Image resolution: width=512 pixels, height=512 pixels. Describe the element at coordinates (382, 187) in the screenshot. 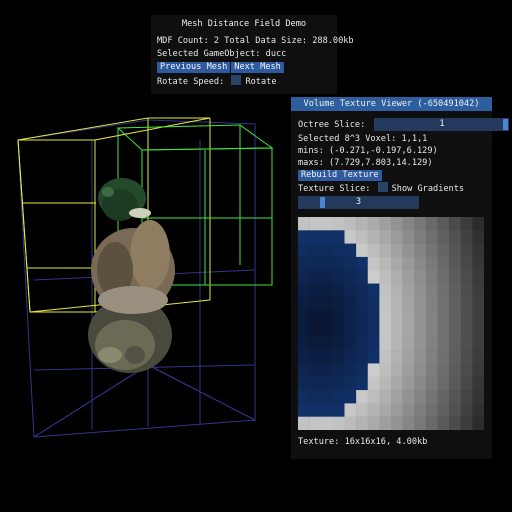

I see `show-gradients-checkbox` at that location.